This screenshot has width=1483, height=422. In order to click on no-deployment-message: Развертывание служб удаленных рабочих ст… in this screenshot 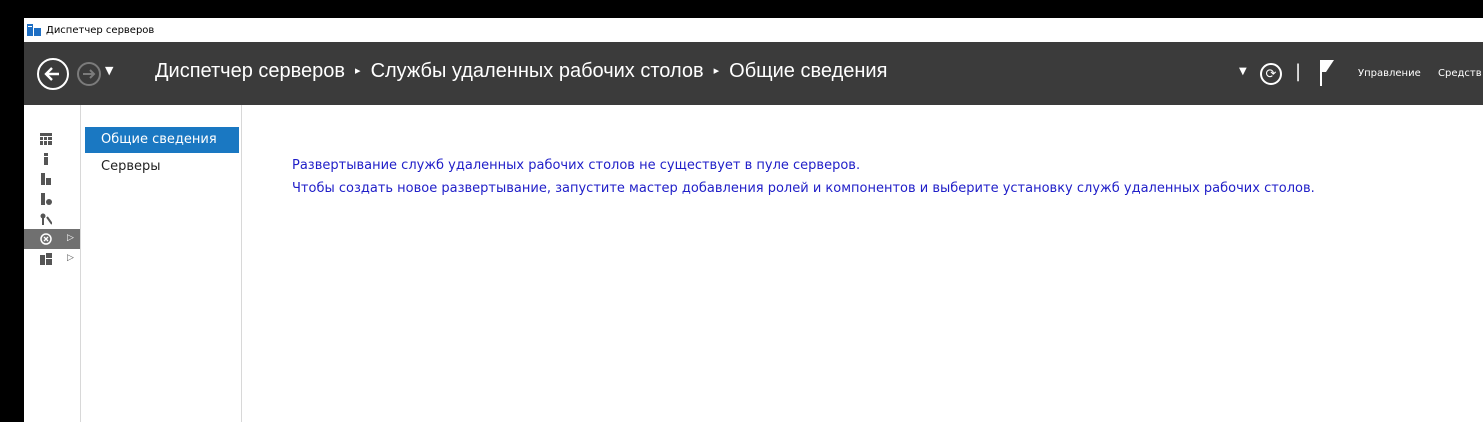, I will do `click(576, 165)`.